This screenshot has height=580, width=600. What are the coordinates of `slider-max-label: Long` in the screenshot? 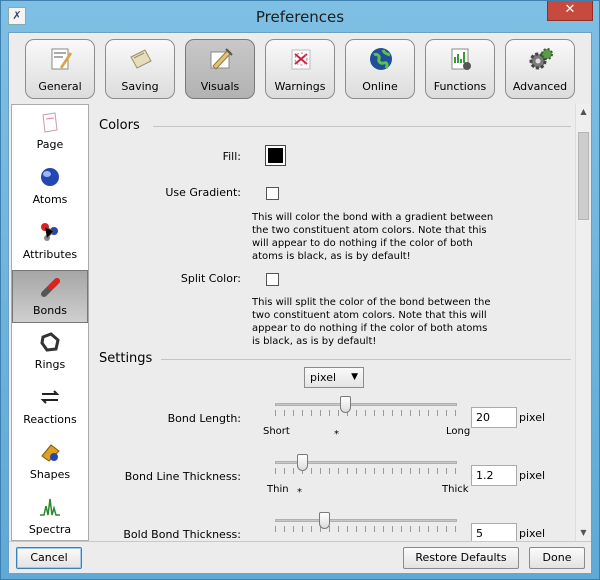 It's located at (458, 431).